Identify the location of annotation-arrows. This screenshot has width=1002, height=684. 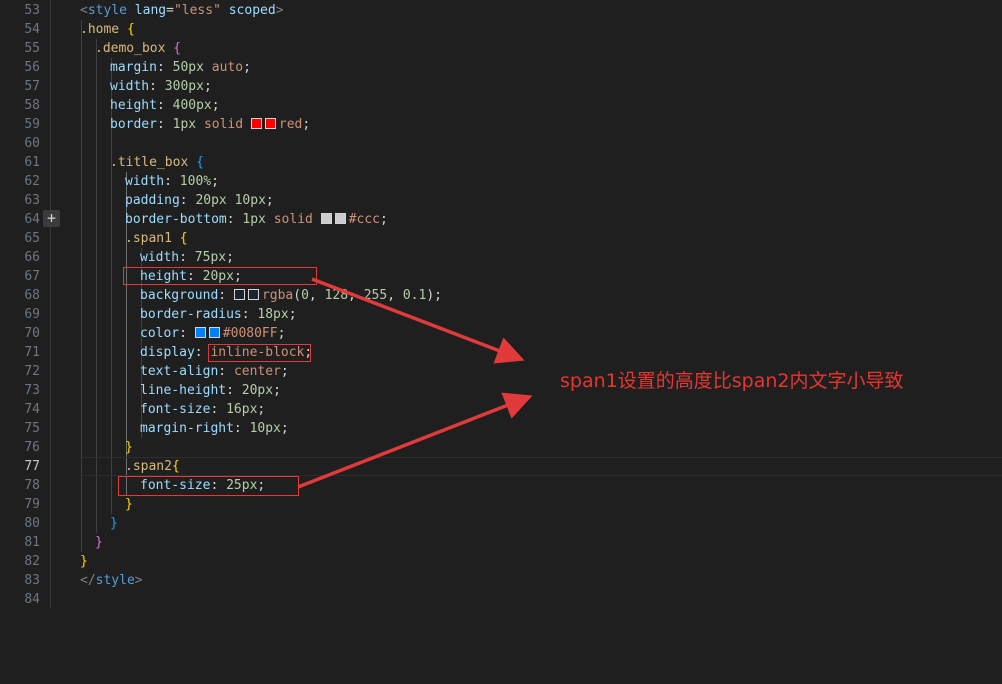
(415, 383).